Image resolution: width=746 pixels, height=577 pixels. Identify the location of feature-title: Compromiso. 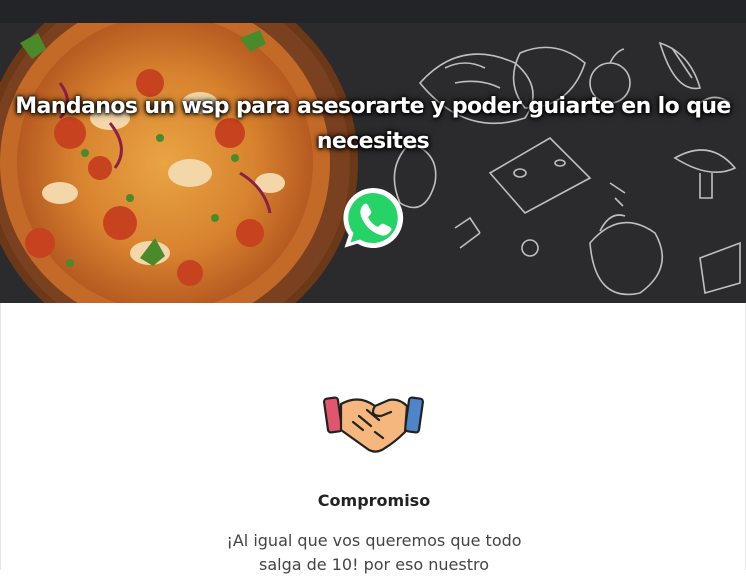
(374, 500).